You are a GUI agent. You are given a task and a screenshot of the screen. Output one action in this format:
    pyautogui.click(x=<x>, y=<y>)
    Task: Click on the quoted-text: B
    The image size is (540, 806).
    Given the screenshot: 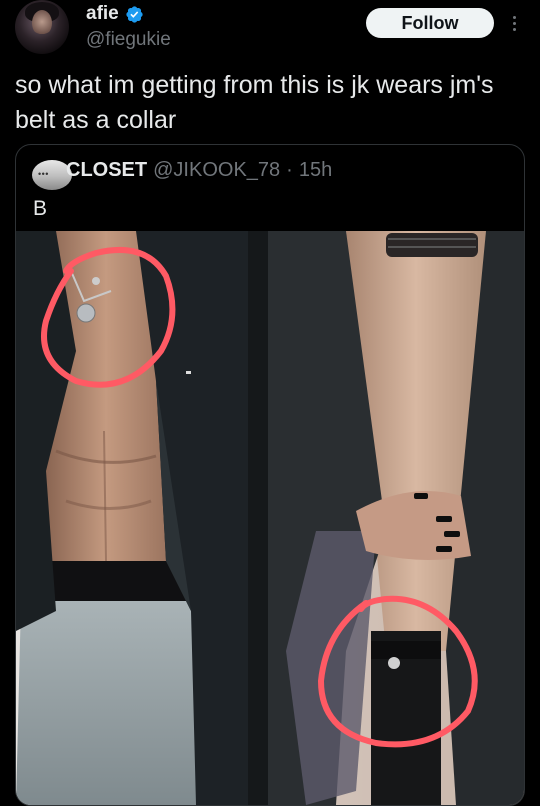 What is the action you would take?
    pyautogui.click(x=40, y=208)
    